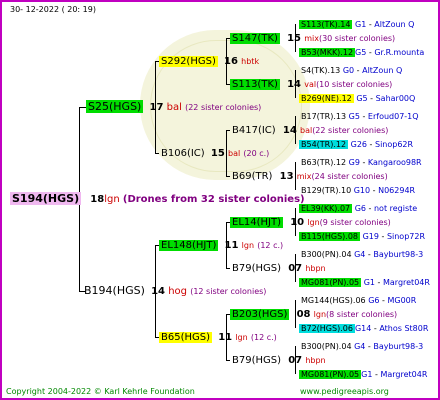 The width and height of the screenshot is (440, 400). I want to click on gen1-node: B194(HGS) 14 hog (12 sister colonies), so click(175, 291).